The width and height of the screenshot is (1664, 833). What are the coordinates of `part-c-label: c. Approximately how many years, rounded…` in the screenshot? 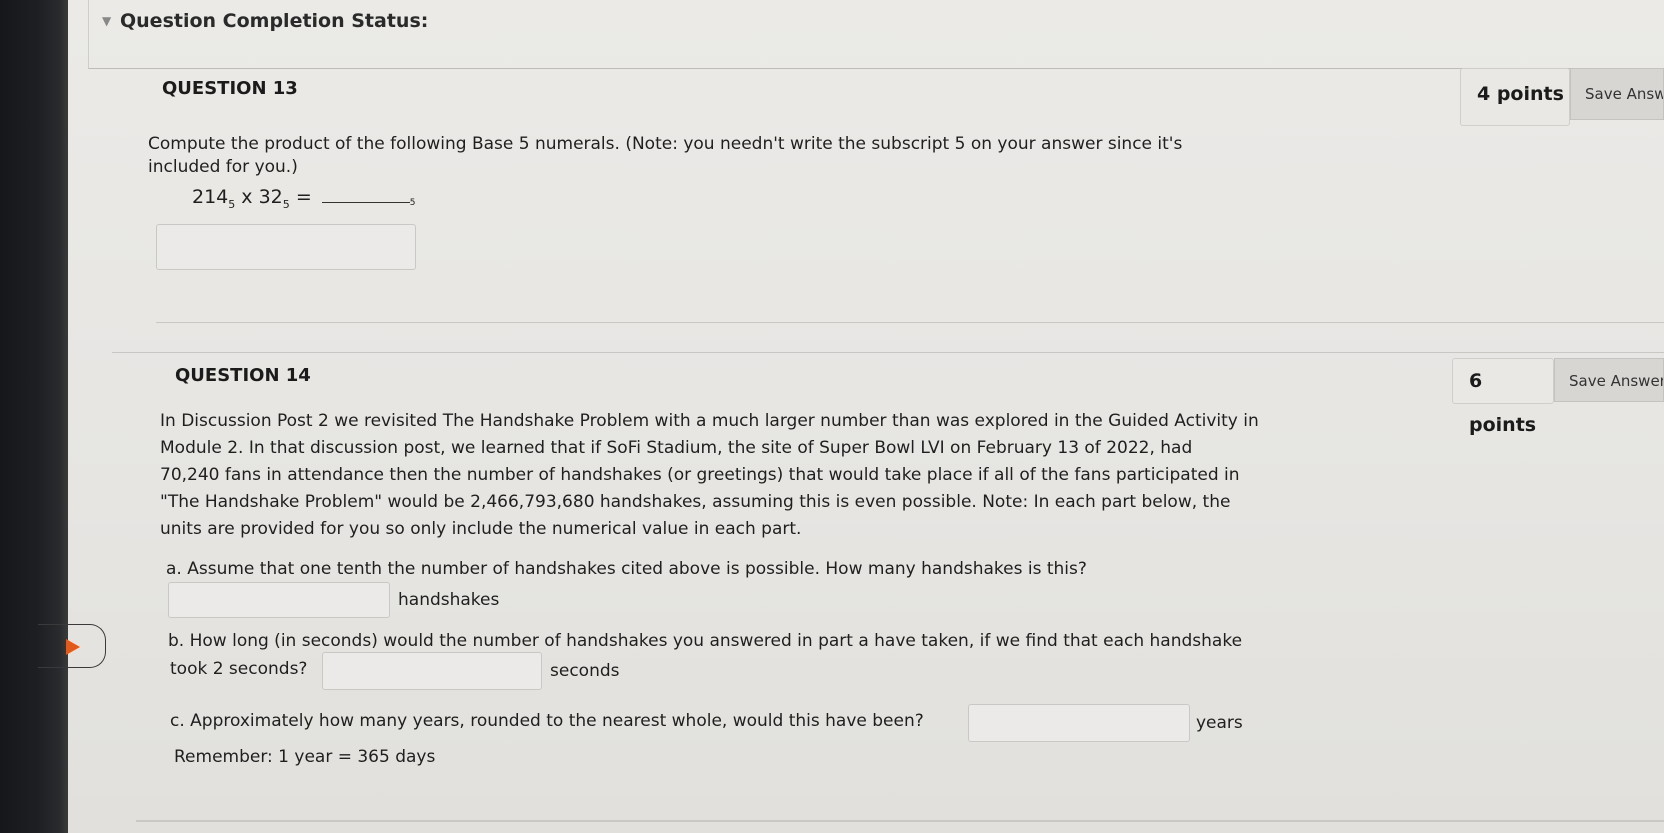 It's located at (547, 721).